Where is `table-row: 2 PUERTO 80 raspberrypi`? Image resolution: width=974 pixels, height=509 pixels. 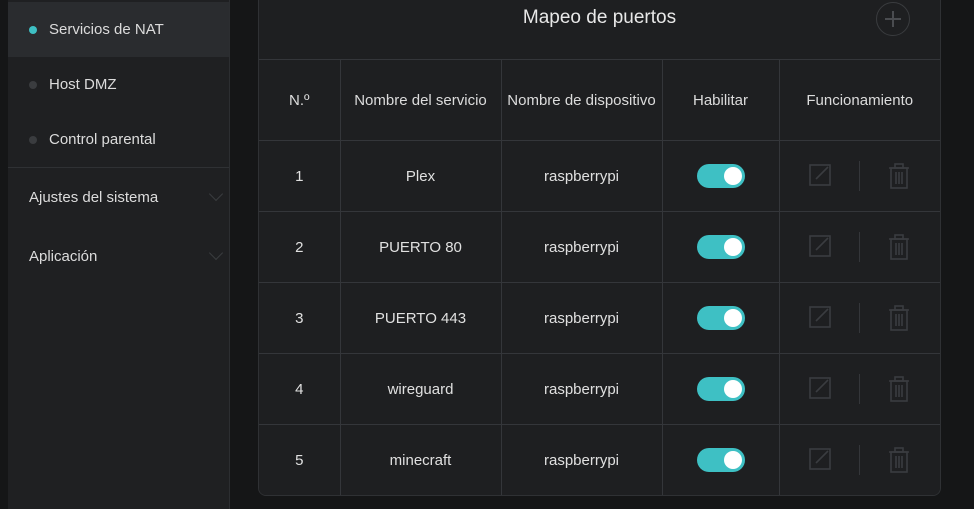 table-row: 2 PUERTO 80 raspberrypi is located at coordinates (599, 247).